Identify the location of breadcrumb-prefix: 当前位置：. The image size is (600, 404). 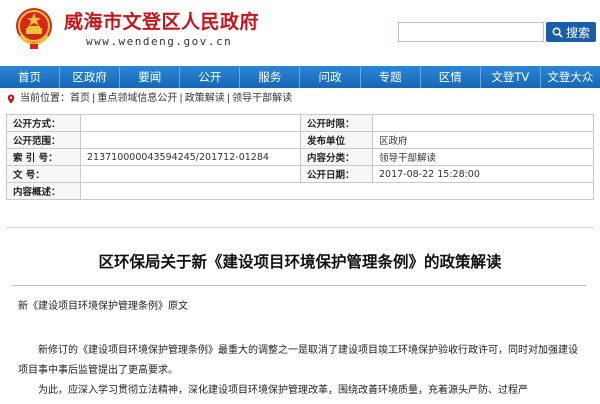
(45, 98).